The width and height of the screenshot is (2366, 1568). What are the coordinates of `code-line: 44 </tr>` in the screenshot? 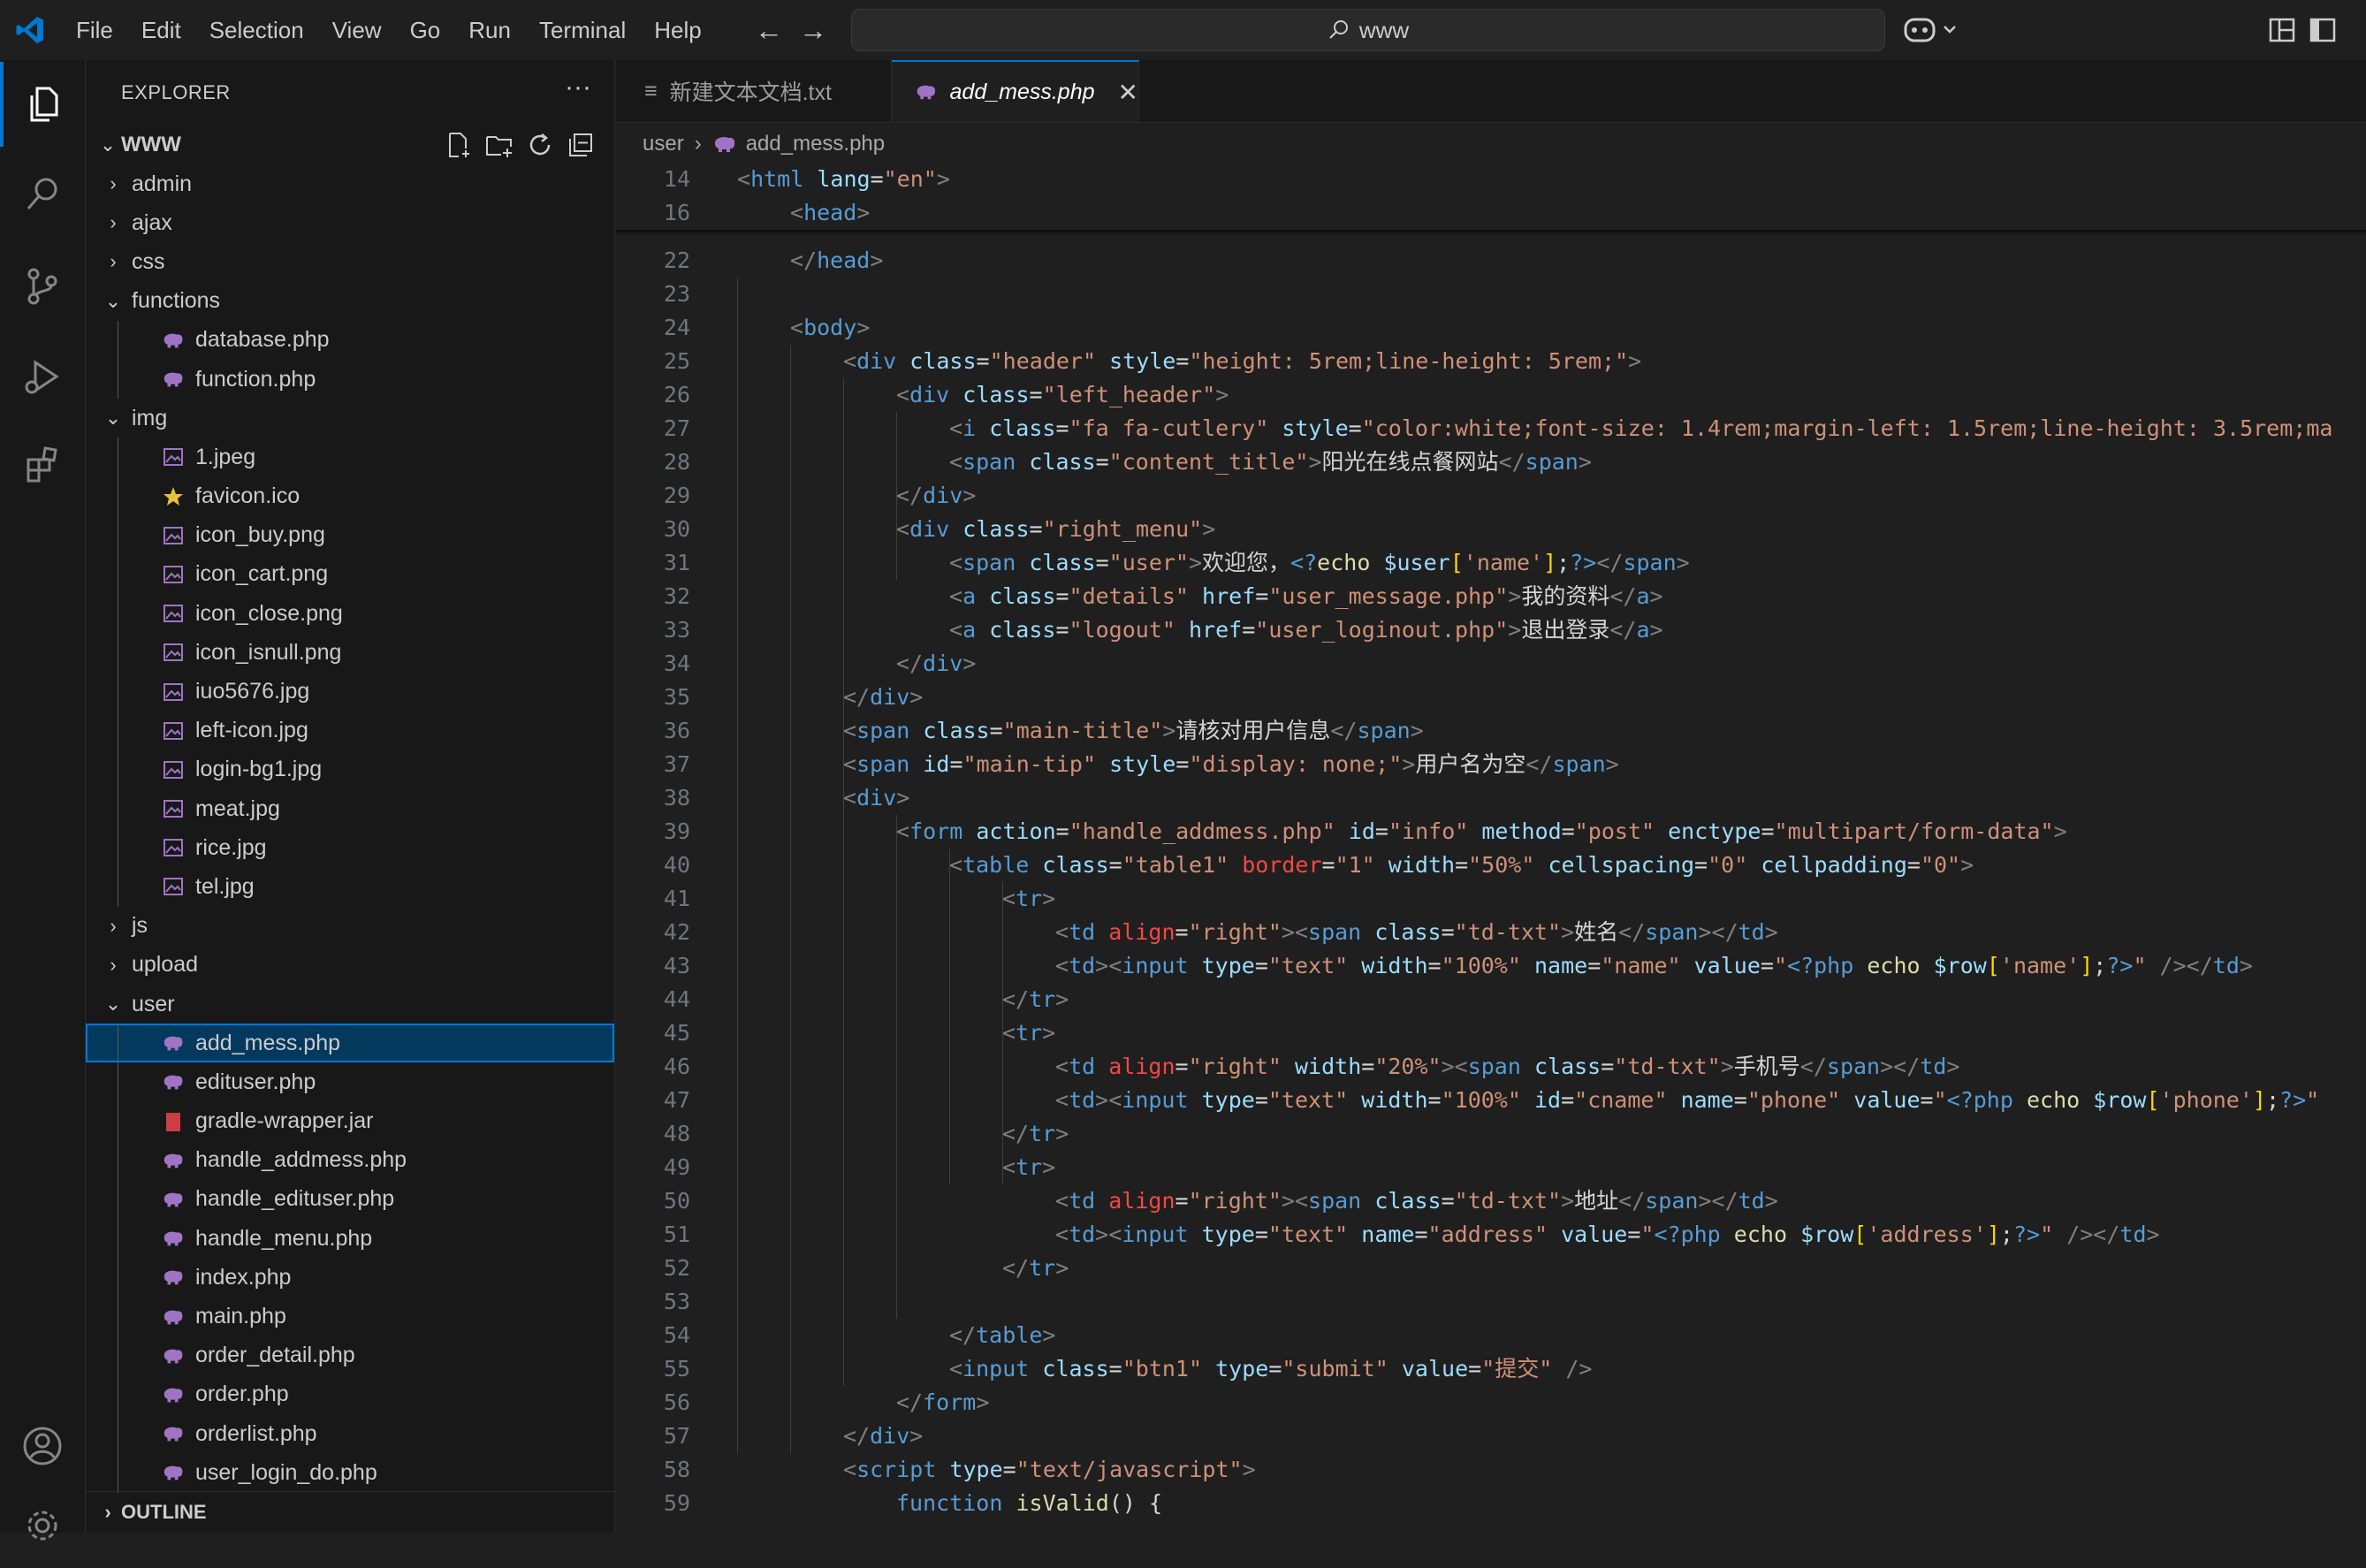 It's located at (1491, 1000).